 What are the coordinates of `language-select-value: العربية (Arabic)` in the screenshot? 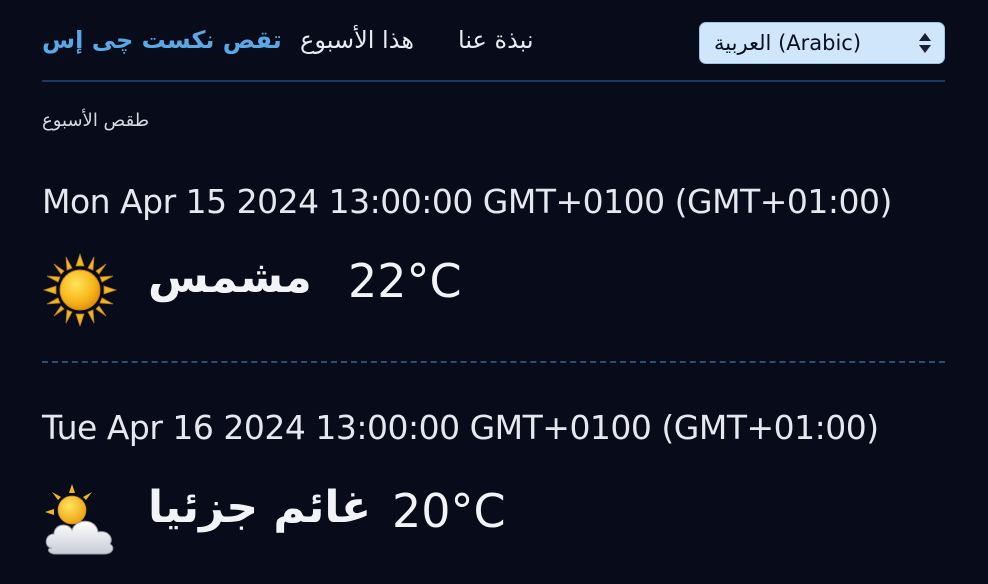 It's located at (788, 43).